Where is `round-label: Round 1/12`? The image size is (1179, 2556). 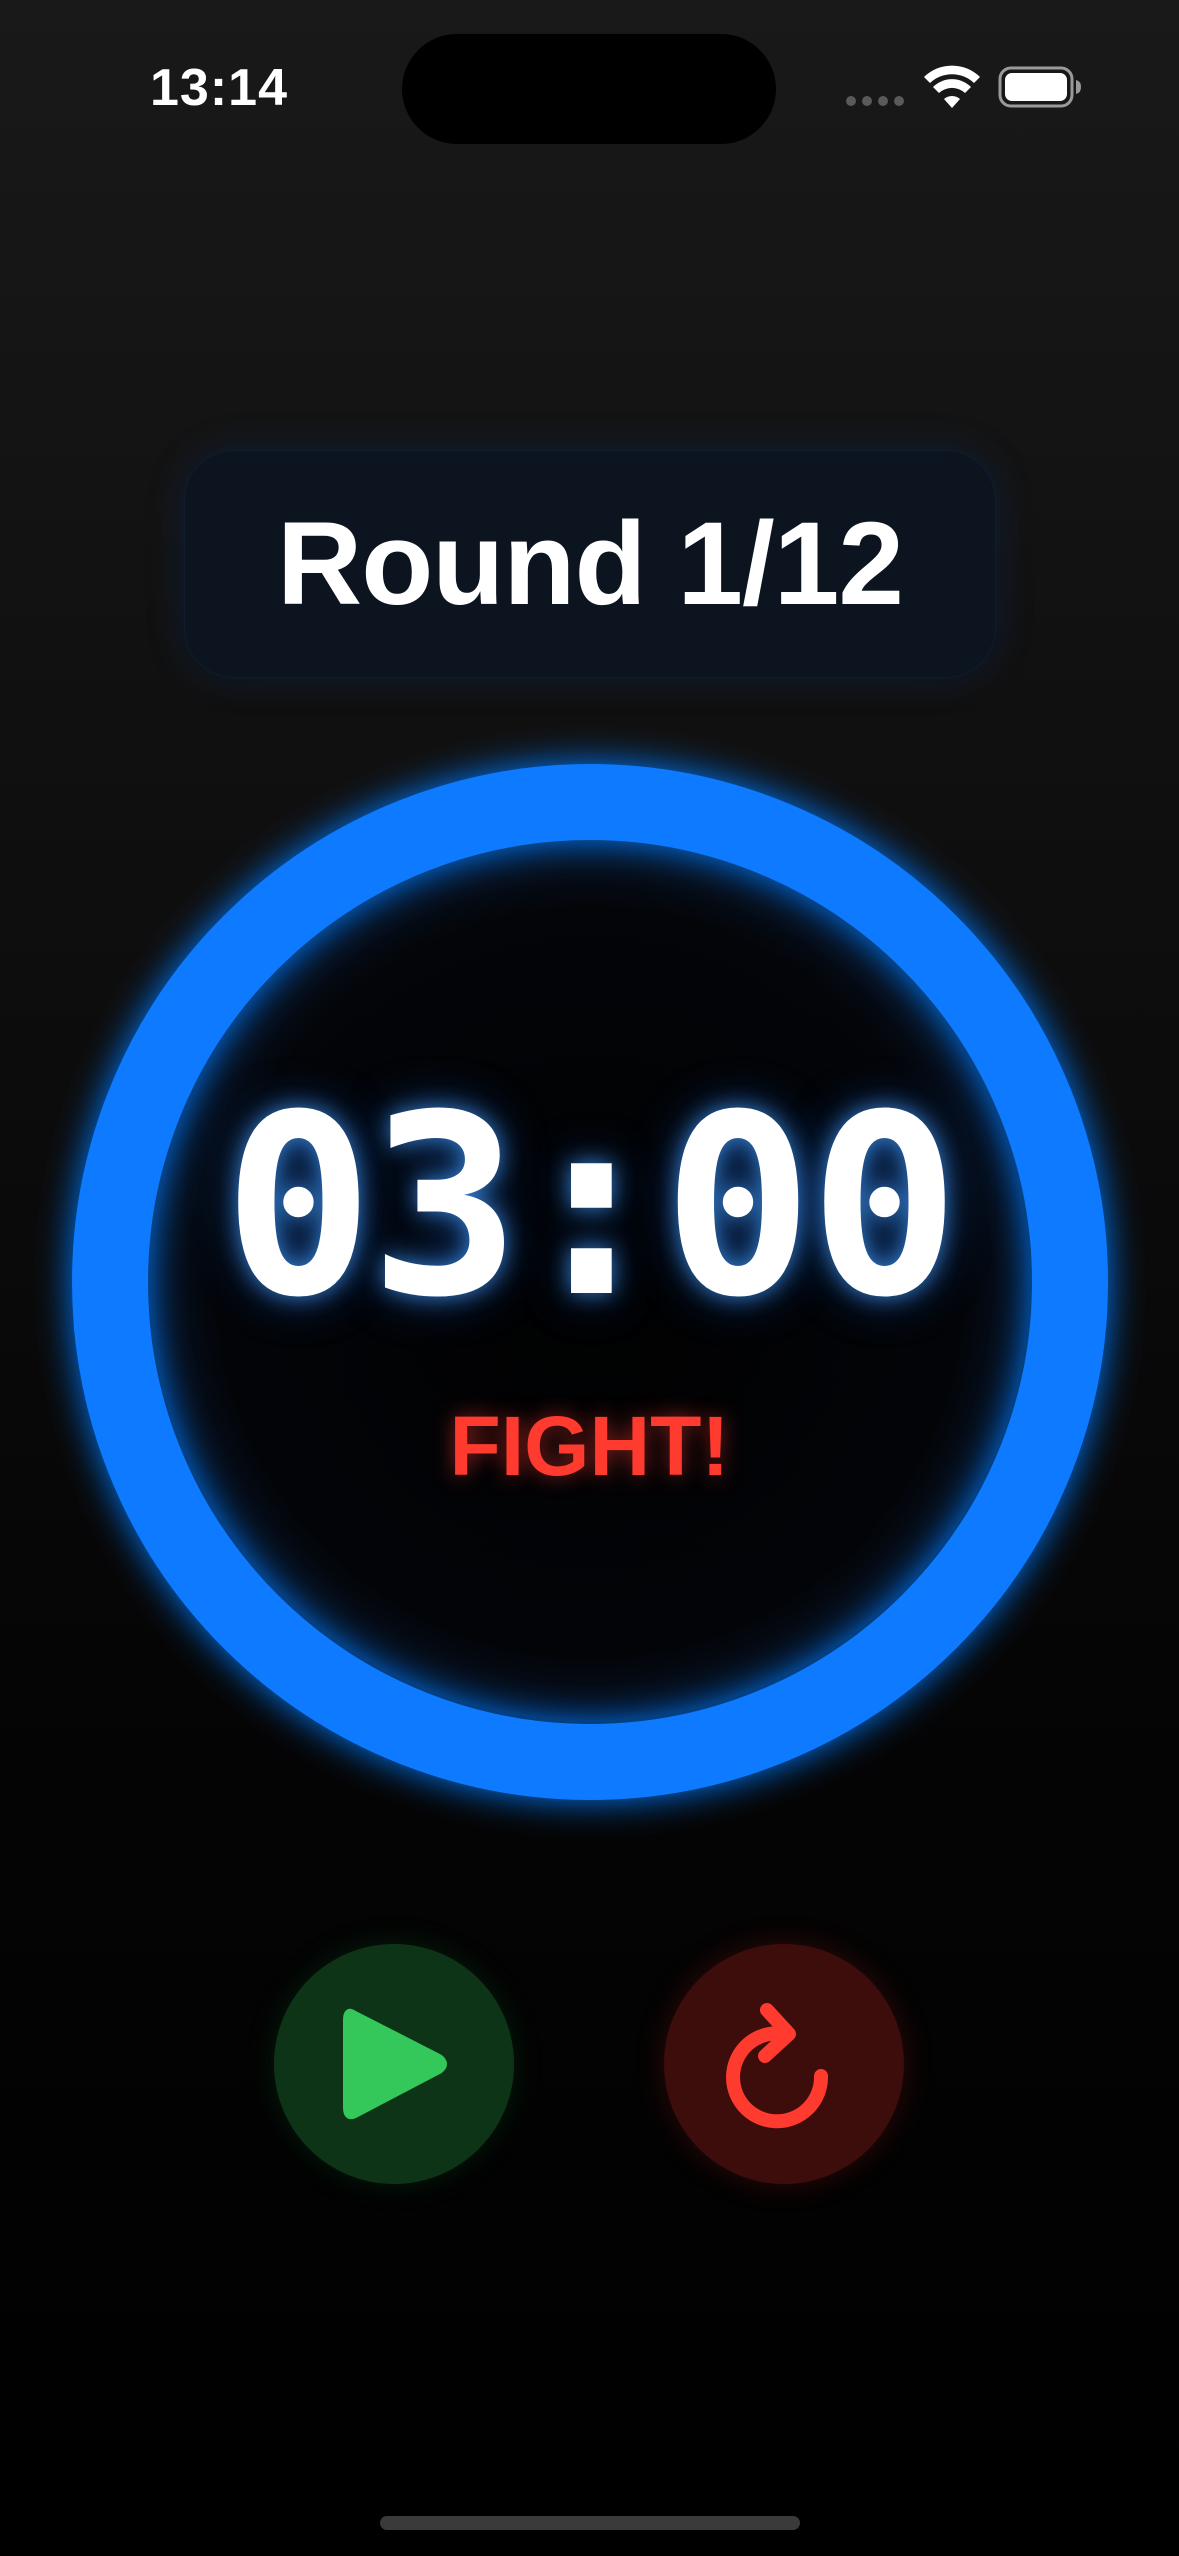
round-label: Round 1/12 is located at coordinates (590, 564).